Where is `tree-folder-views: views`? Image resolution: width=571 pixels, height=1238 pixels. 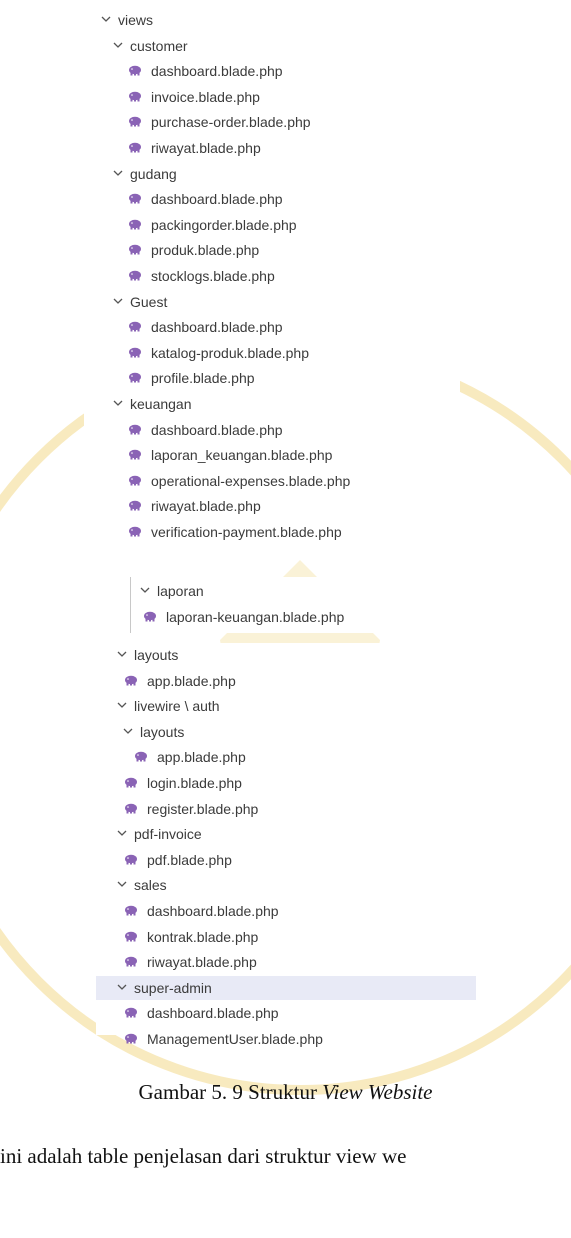
tree-folder-views: views is located at coordinates (272, 20).